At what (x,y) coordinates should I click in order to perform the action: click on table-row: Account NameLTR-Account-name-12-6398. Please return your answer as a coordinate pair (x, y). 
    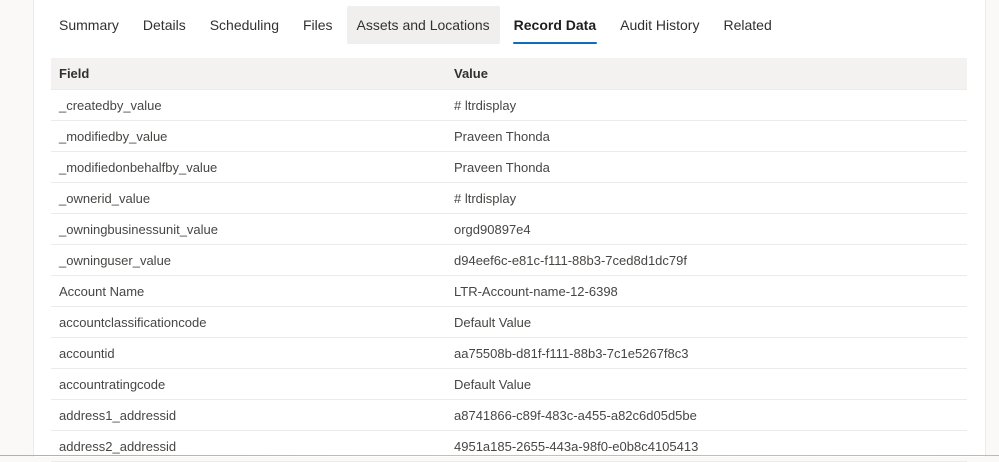
    Looking at the image, I should click on (509, 291).